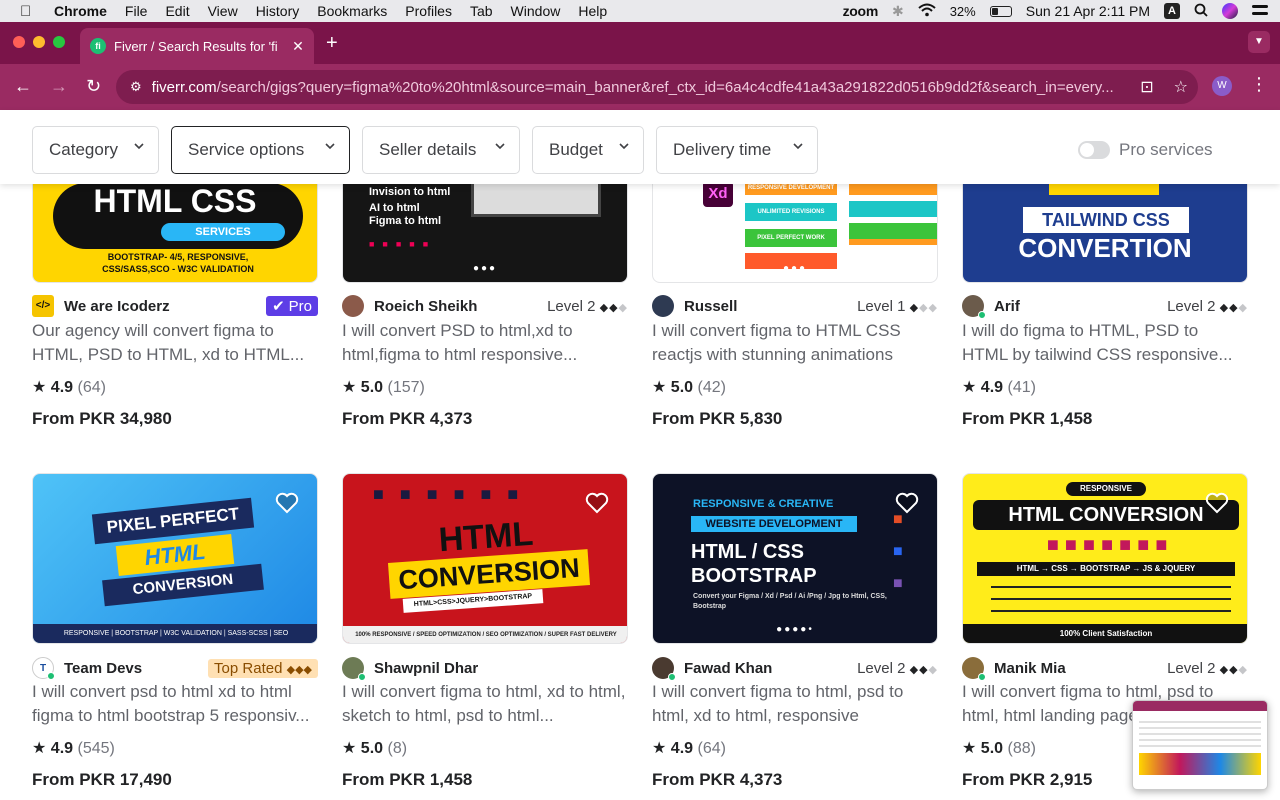  Describe the element at coordinates (298, 46) in the screenshot. I see `close-tab-icon: ✕` at that location.